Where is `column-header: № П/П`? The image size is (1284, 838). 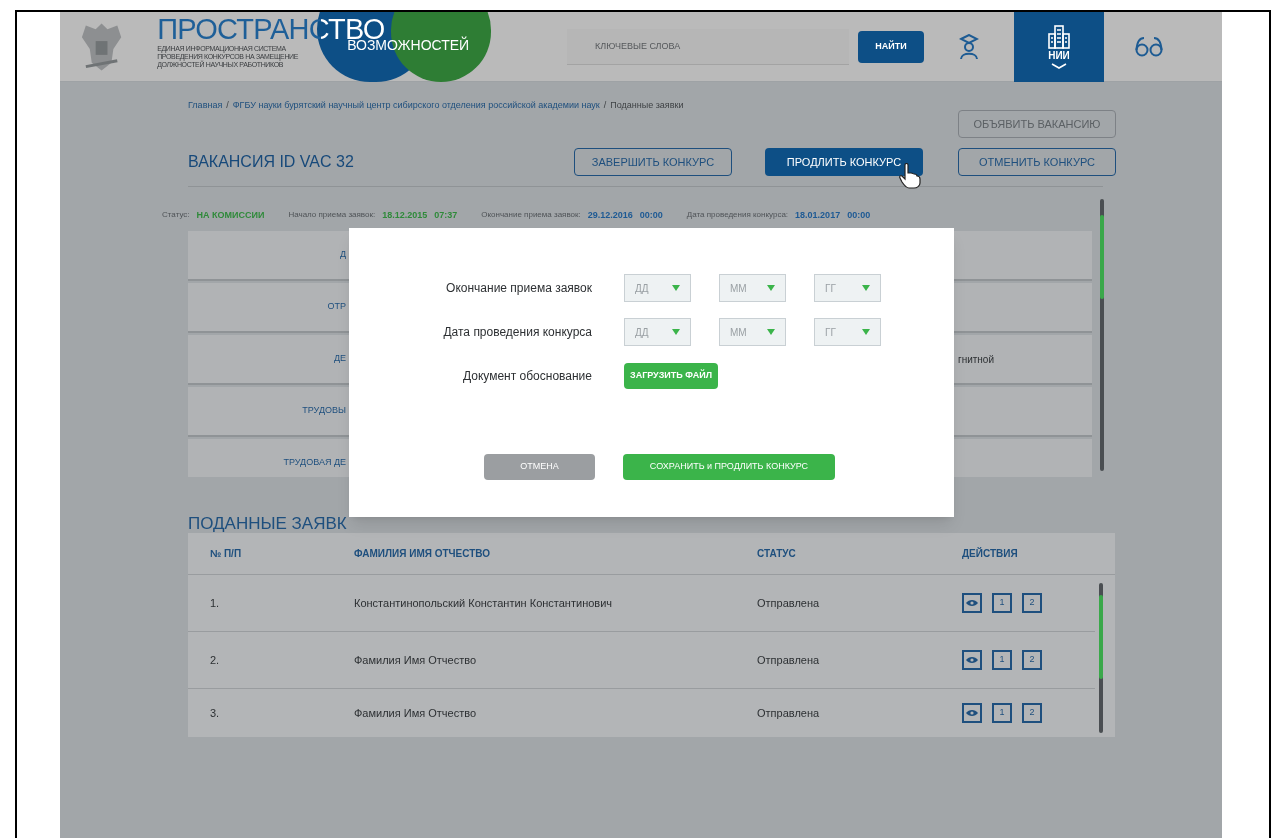 column-header: № П/П is located at coordinates (226, 554).